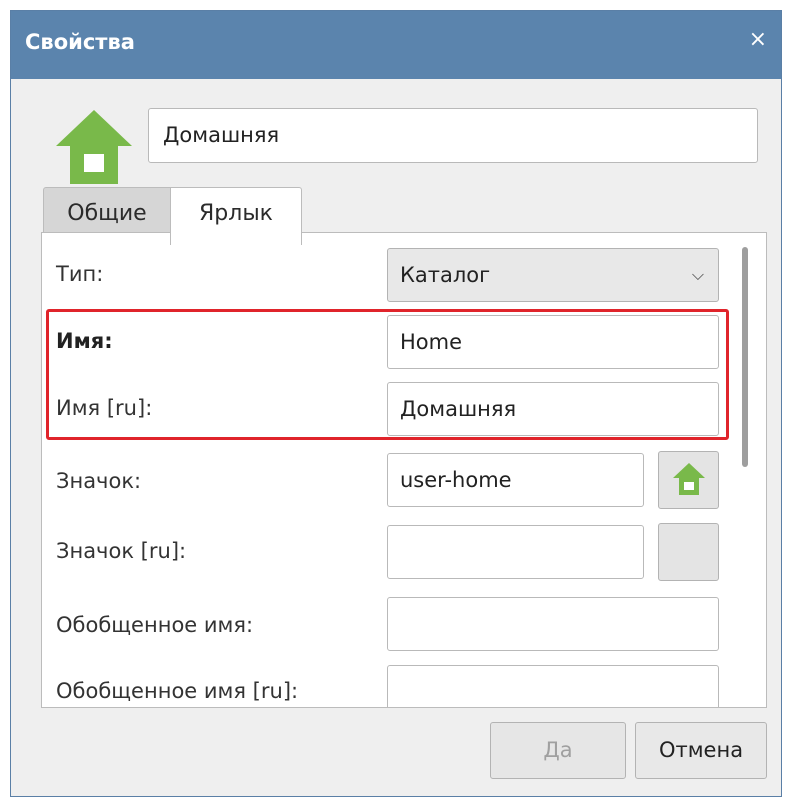 The image size is (787, 803). I want to click on icon-label: Значок:, so click(99, 481).